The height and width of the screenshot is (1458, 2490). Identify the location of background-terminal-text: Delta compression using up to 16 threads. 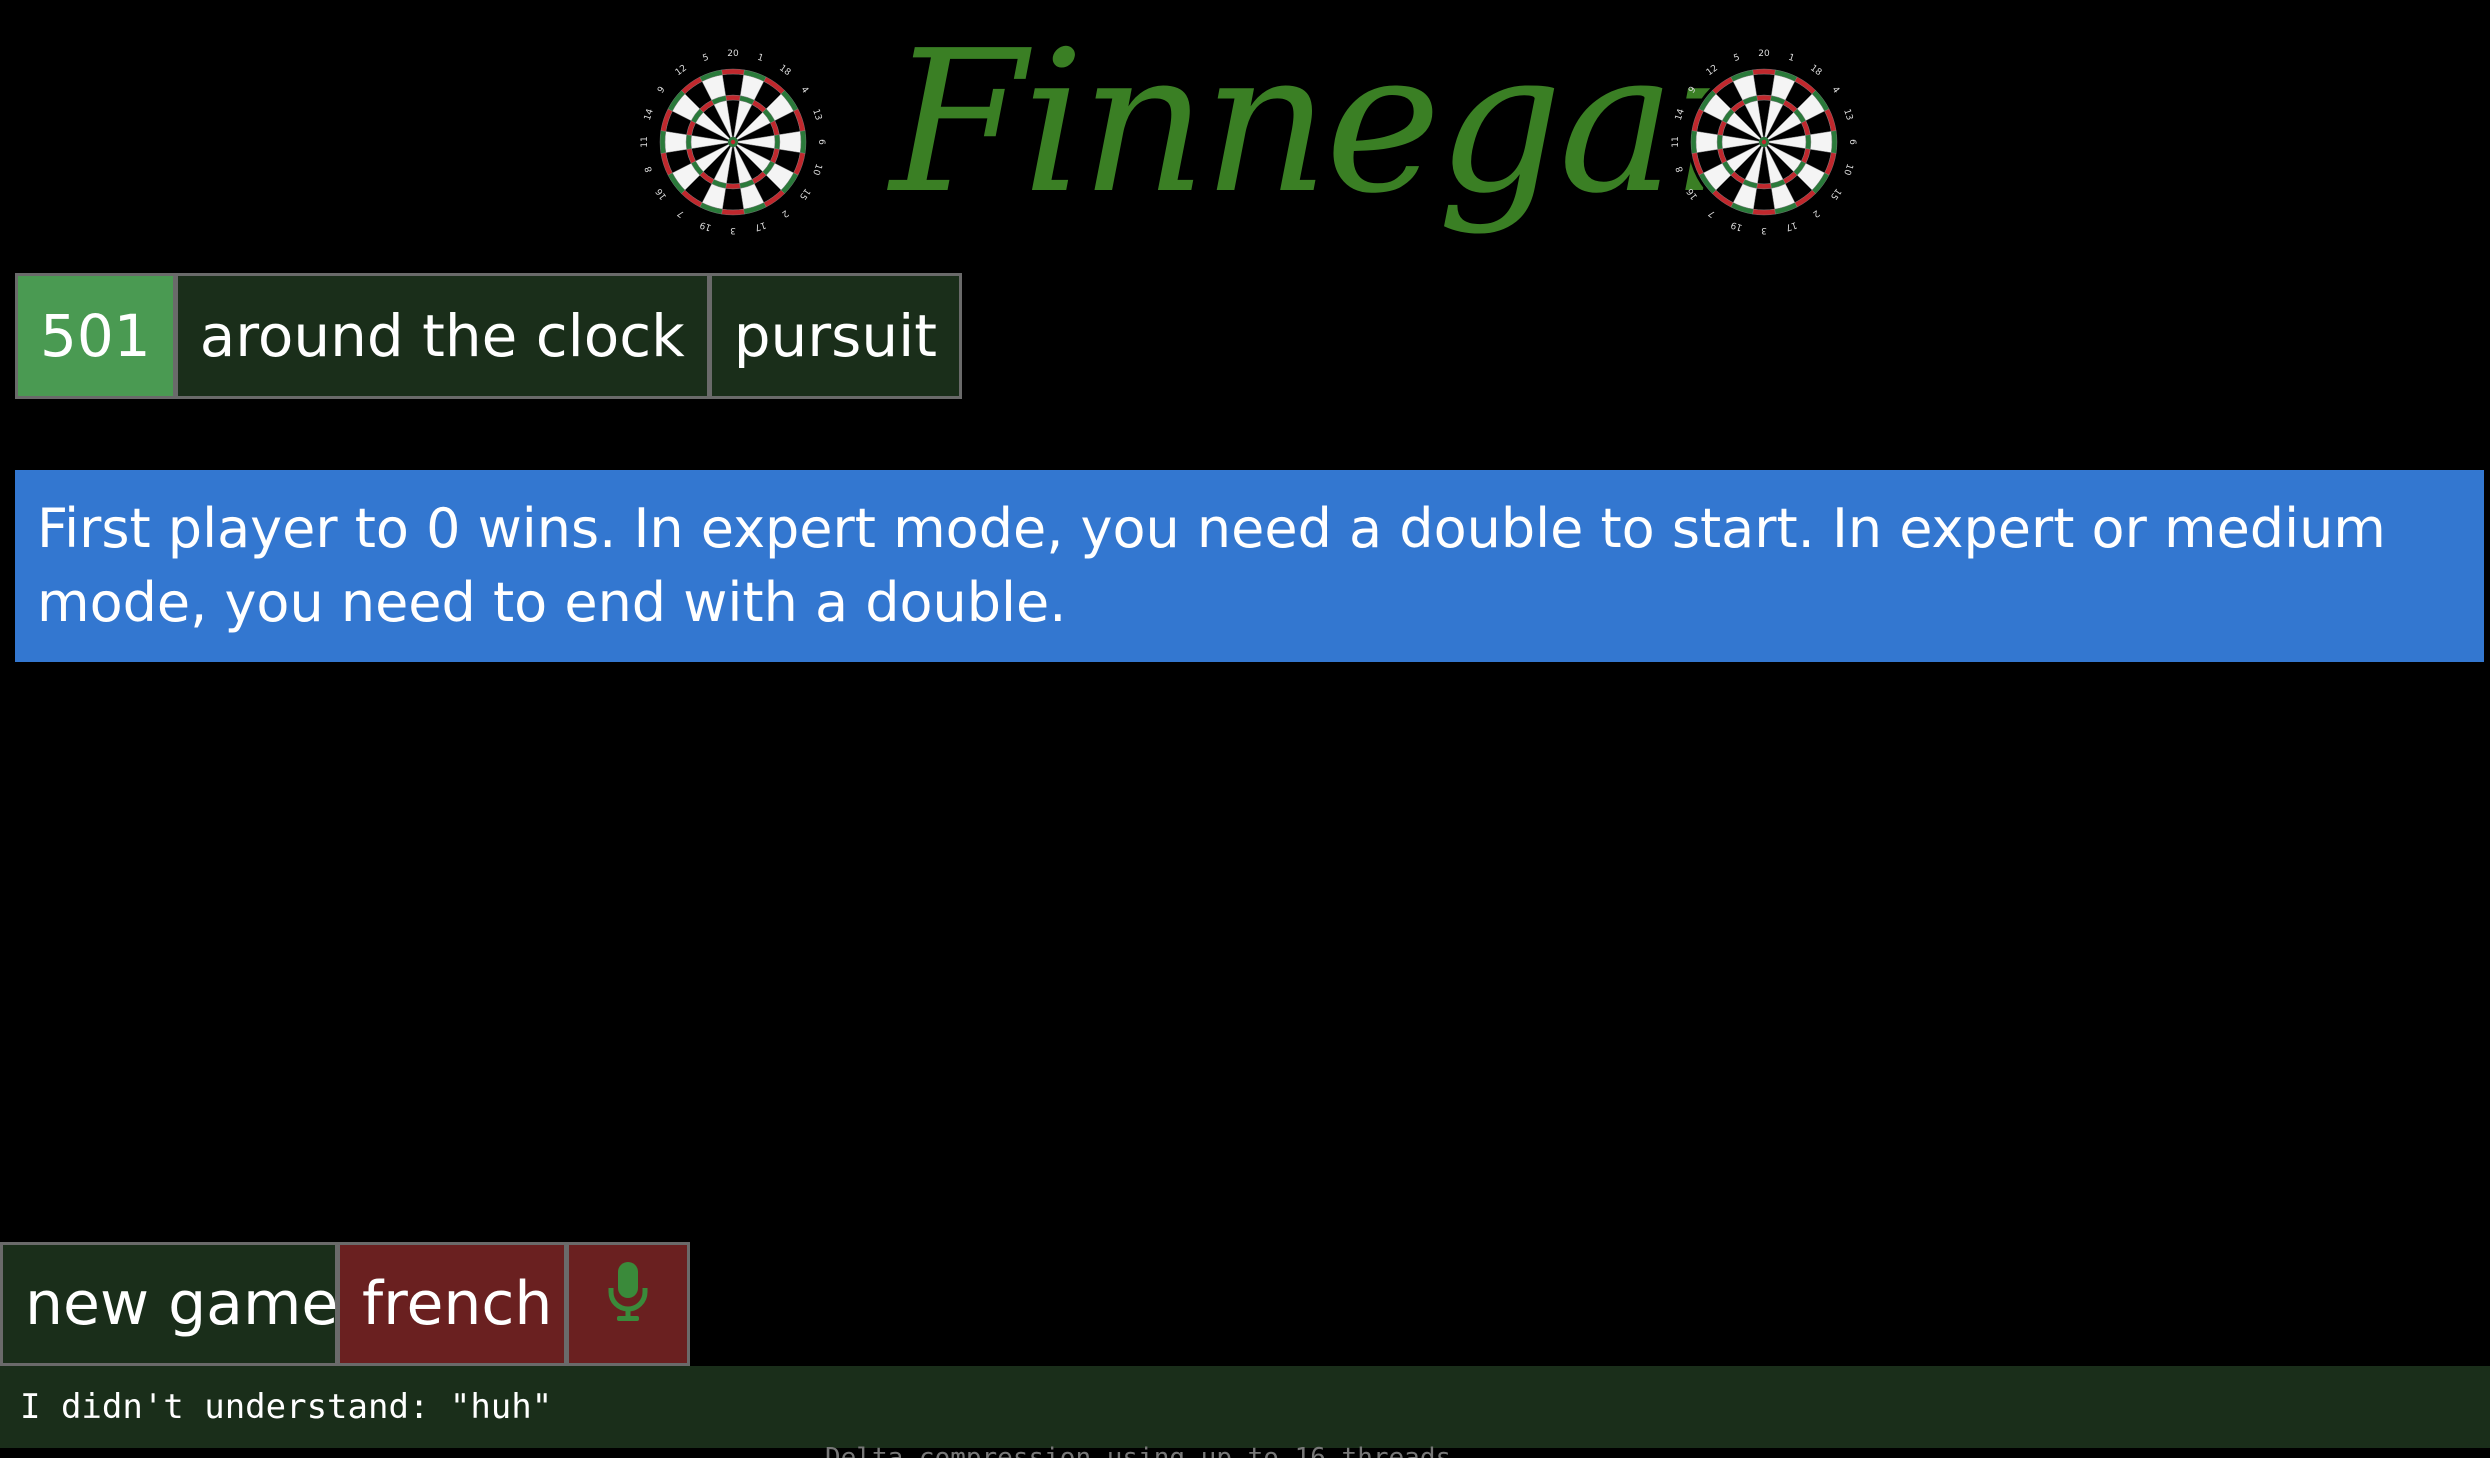
(1138, 1450).